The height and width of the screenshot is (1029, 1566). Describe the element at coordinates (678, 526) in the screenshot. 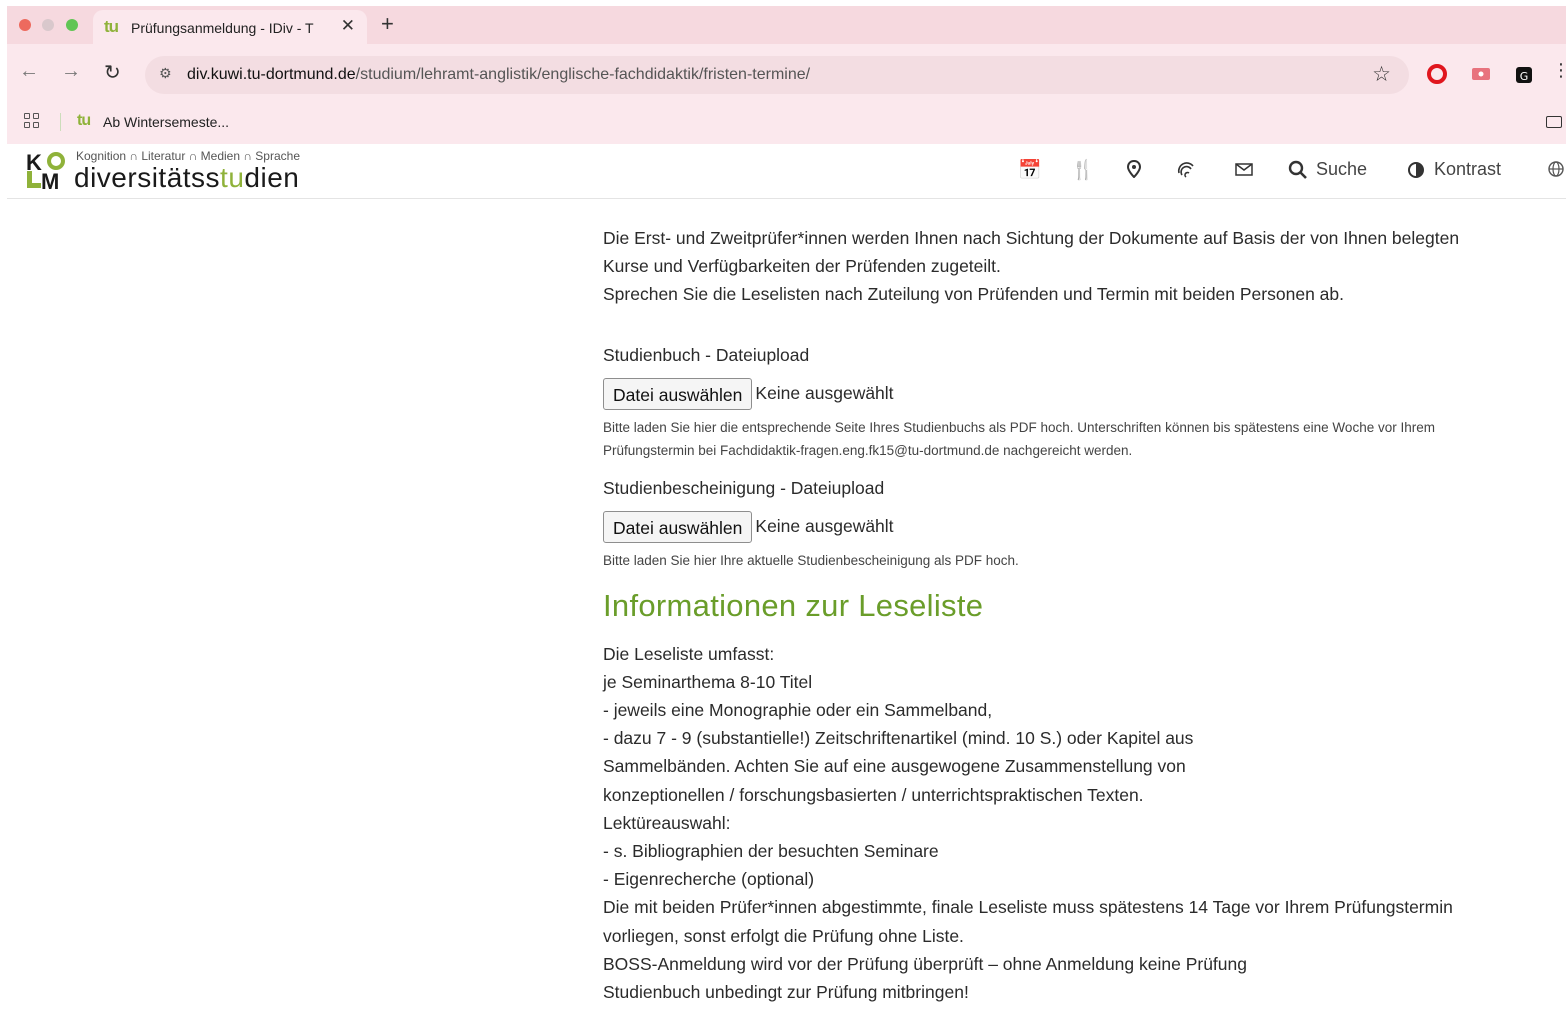

I see `studienbescheinigung-file-button: Datei auswählen` at that location.